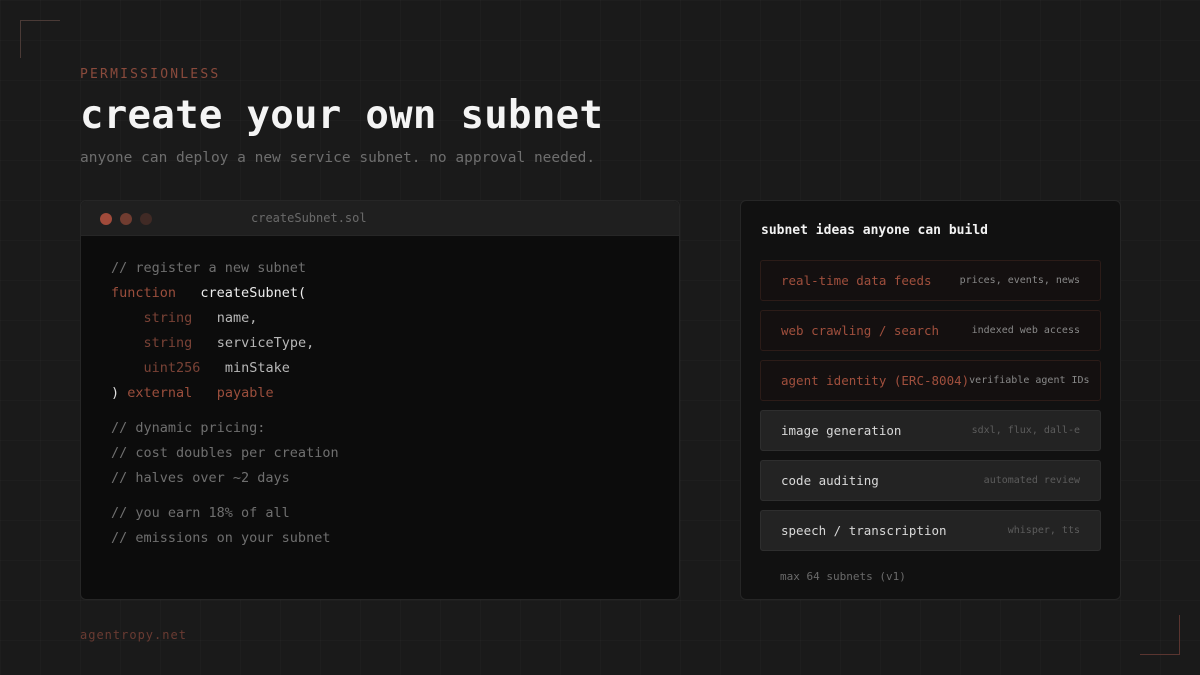 The width and height of the screenshot is (1200, 675). What do you see at coordinates (380, 218) in the screenshot?
I see `code-window-titlebar: createSubnet.sol` at bounding box center [380, 218].